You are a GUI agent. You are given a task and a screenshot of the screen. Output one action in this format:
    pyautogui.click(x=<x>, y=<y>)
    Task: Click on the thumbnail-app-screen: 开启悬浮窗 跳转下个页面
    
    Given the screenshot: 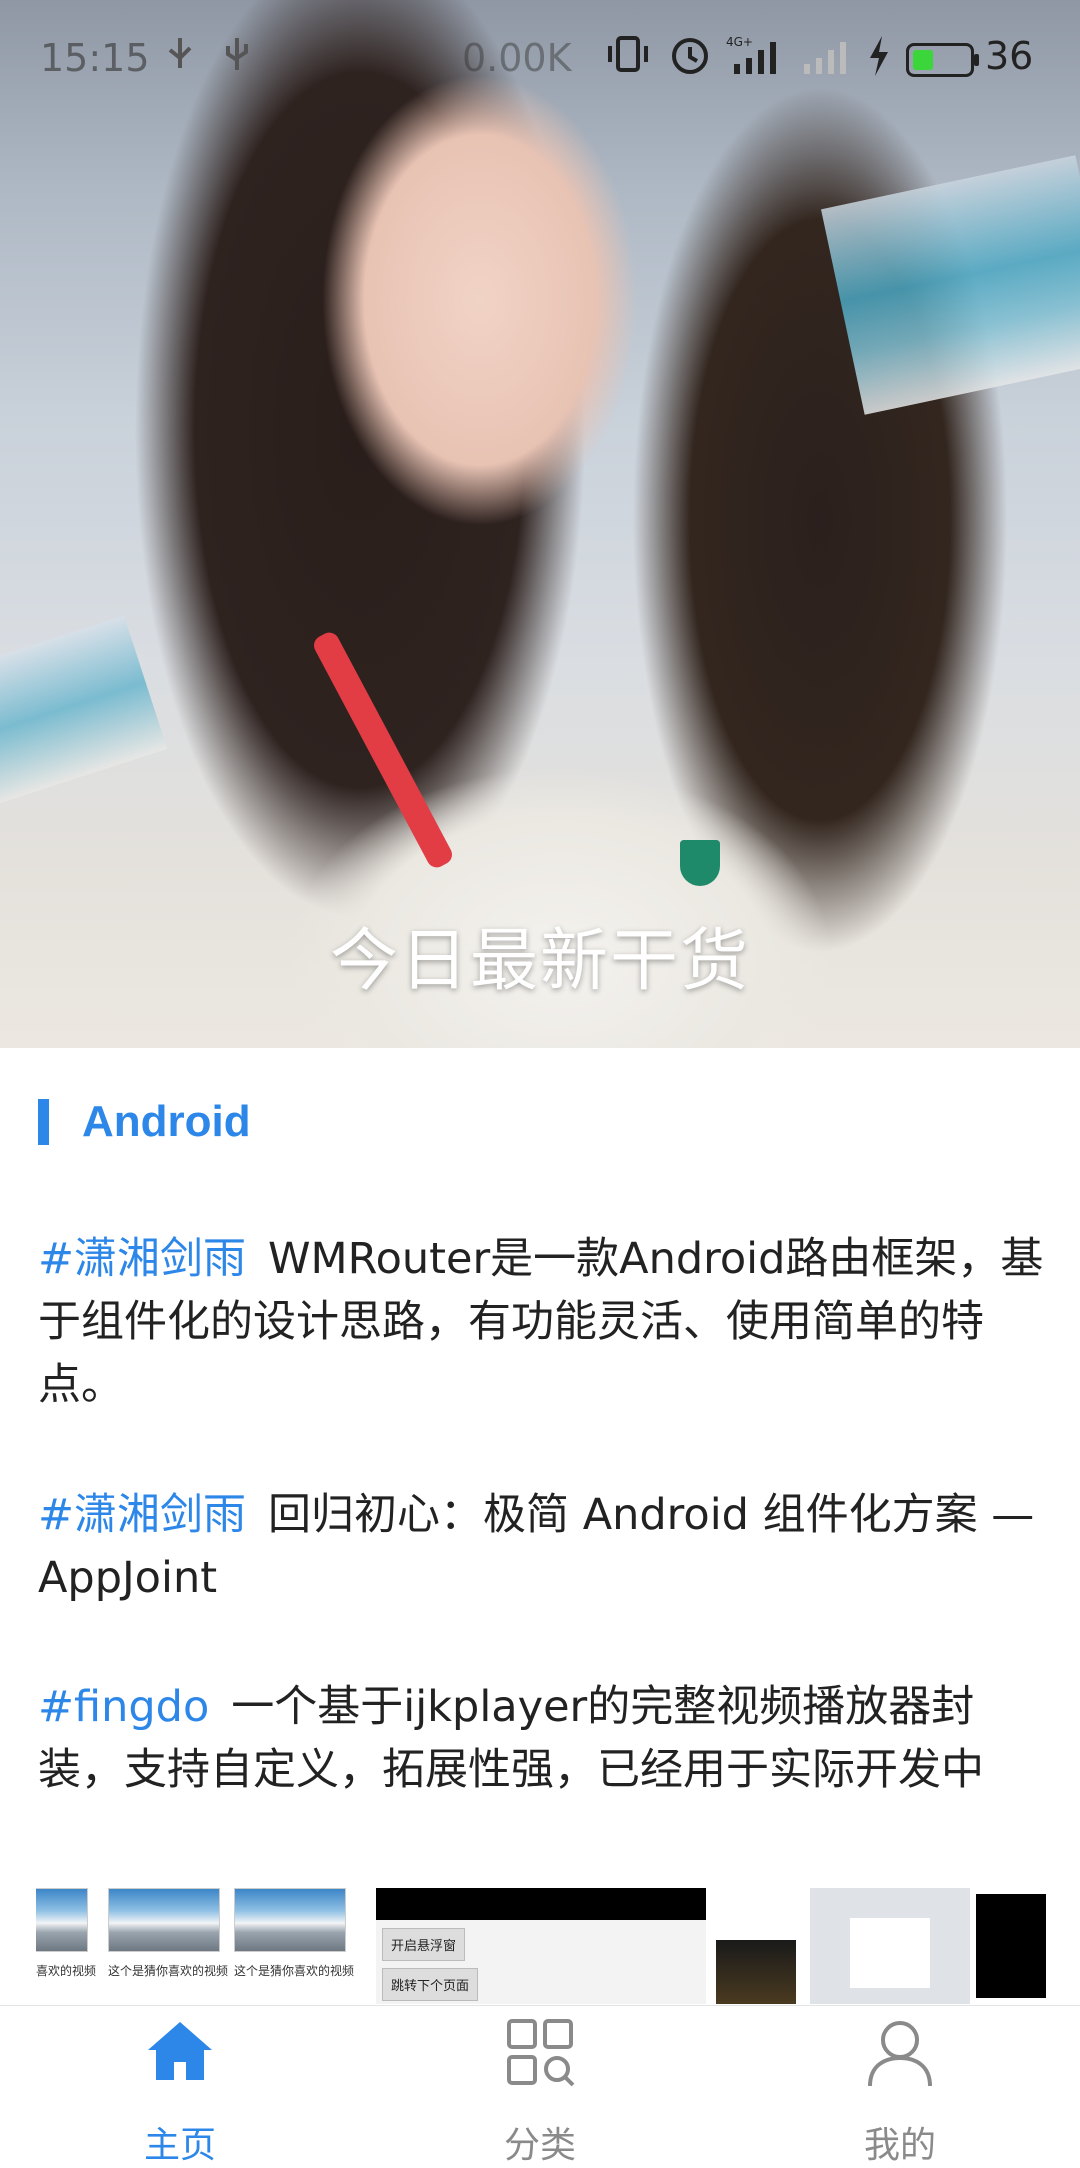 What is the action you would take?
    pyautogui.click(x=541, y=1946)
    